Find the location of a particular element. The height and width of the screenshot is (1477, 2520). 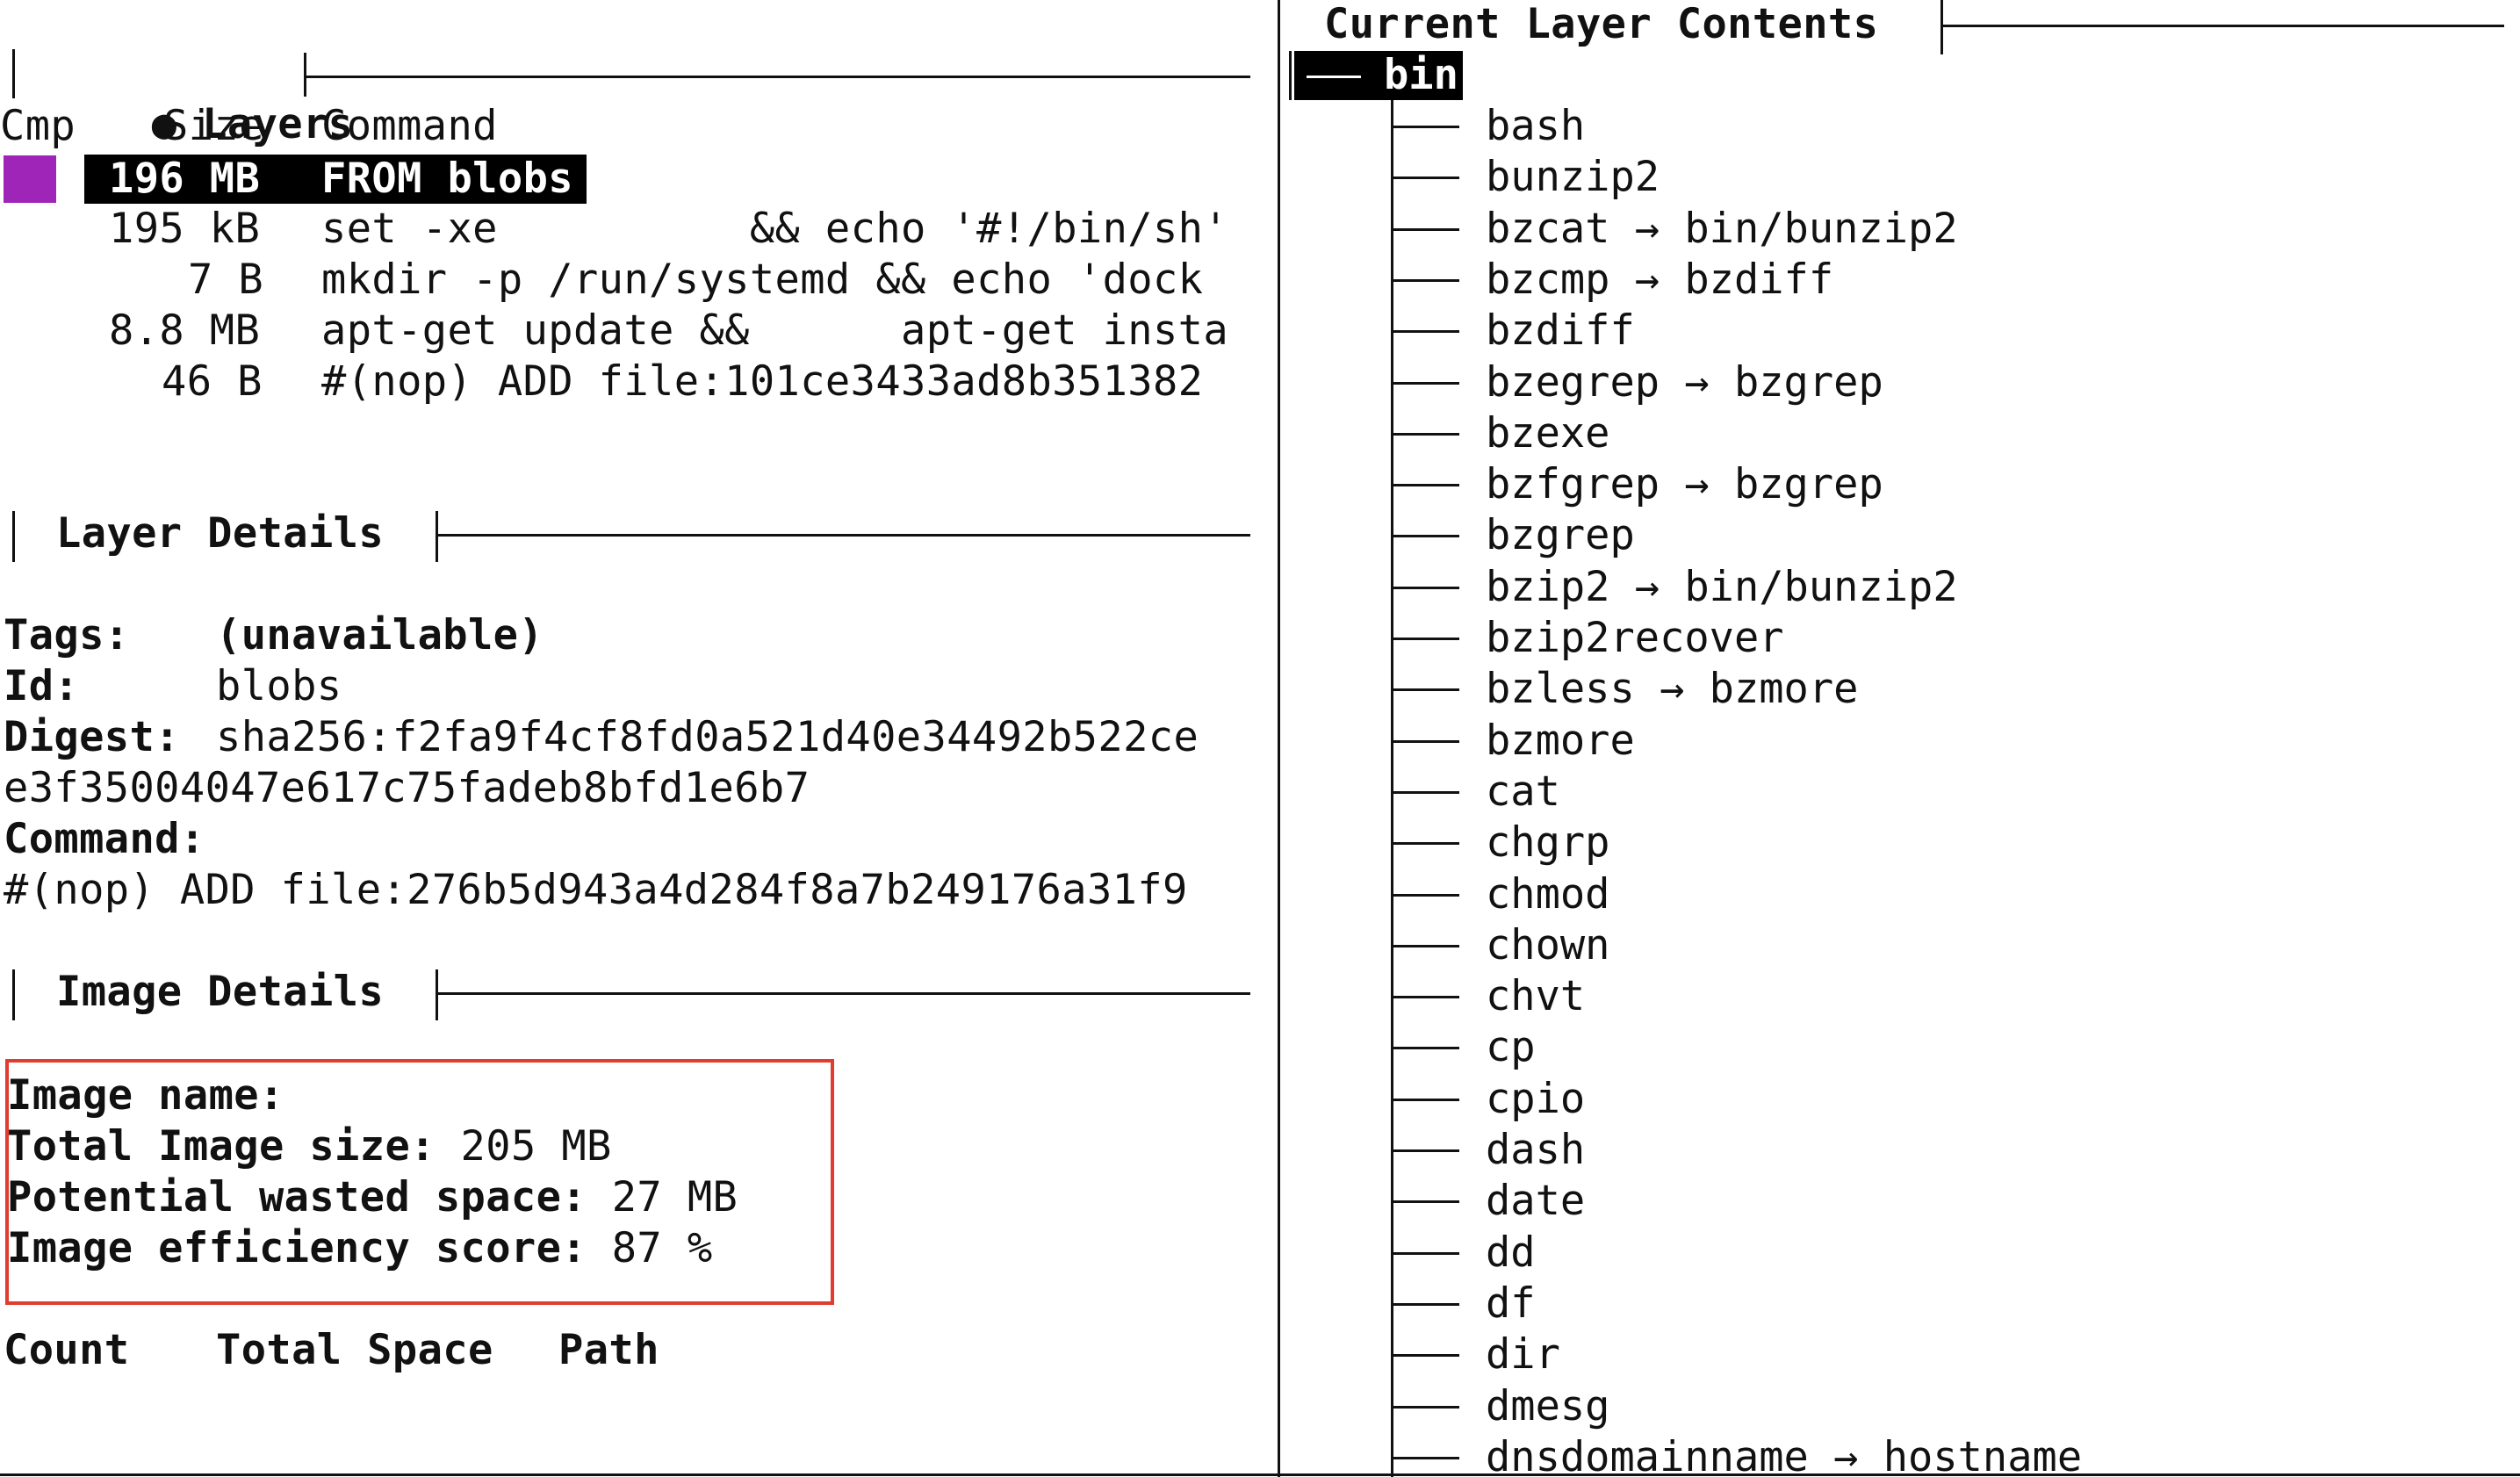

tree-root-bracket is located at coordinates (1290, 75).